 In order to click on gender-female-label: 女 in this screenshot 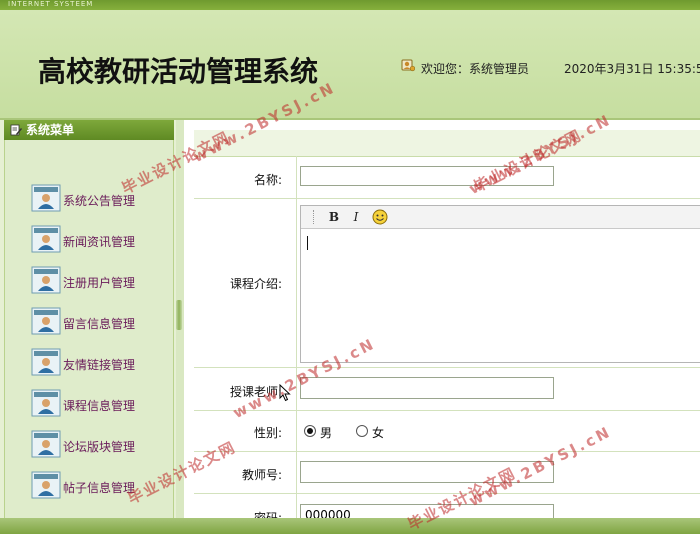, I will do `click(378, 433)`.